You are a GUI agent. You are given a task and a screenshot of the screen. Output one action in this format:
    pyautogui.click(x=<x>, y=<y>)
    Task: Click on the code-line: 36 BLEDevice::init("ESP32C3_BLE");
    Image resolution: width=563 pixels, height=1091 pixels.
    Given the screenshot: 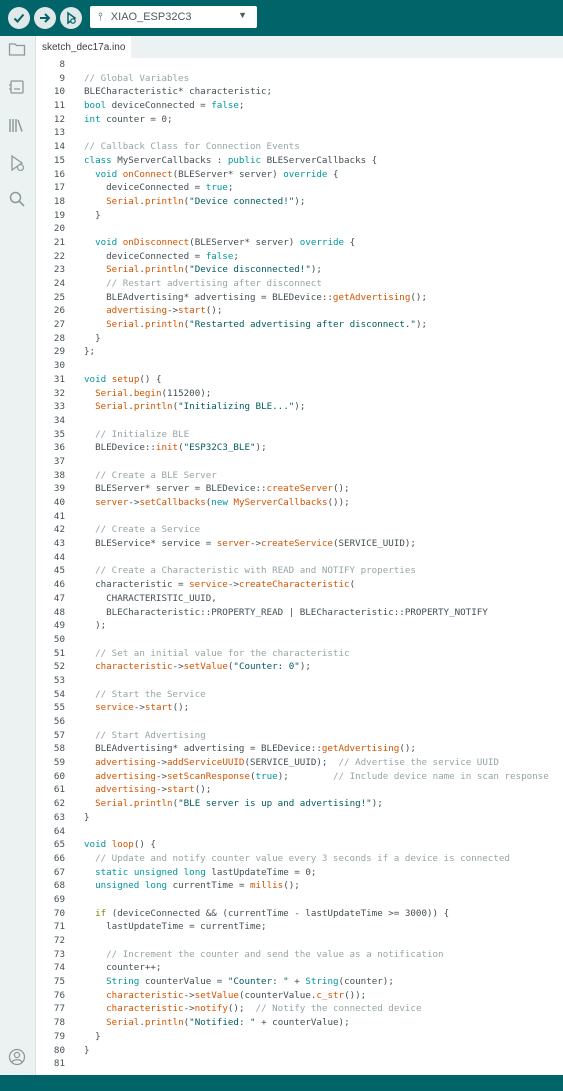 What is the action you would take?
    pyautogui.click(x=299, y=448)
    